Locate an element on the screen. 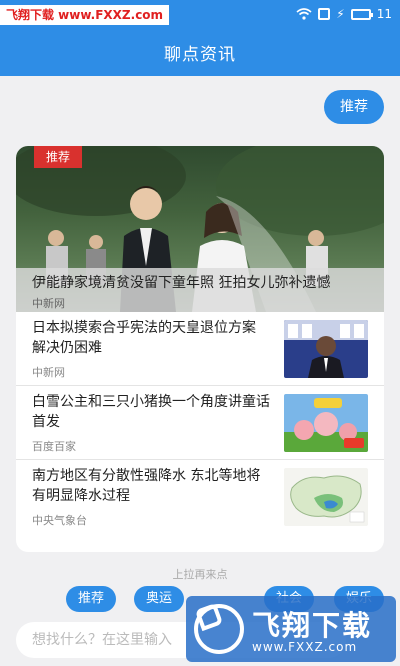 The width and height of the screenshot is (400, 666). site-watermark: 飞翔下载 www.FXXZ.com is located at coordinates (85, 15).